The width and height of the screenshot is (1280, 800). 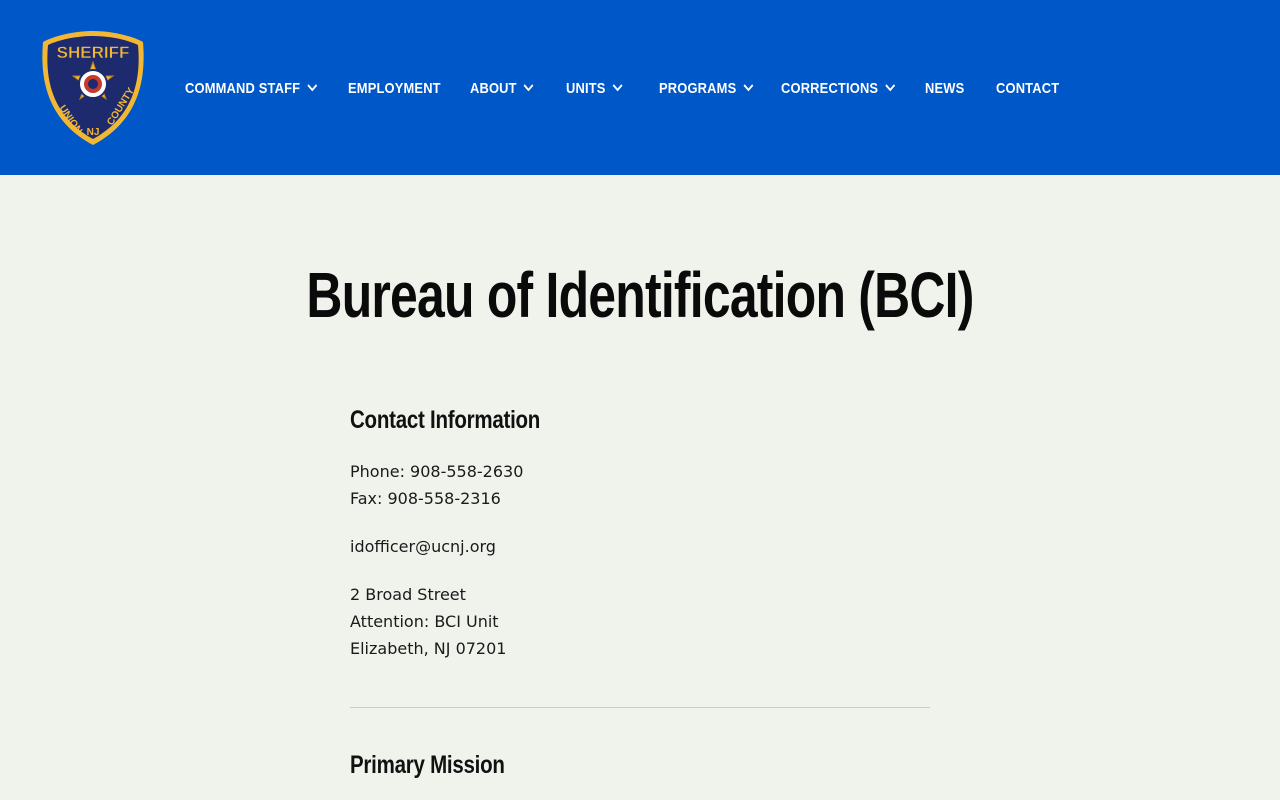 I want to click on primary-mission-section: Primary Mission, so click(x=640, y=765).